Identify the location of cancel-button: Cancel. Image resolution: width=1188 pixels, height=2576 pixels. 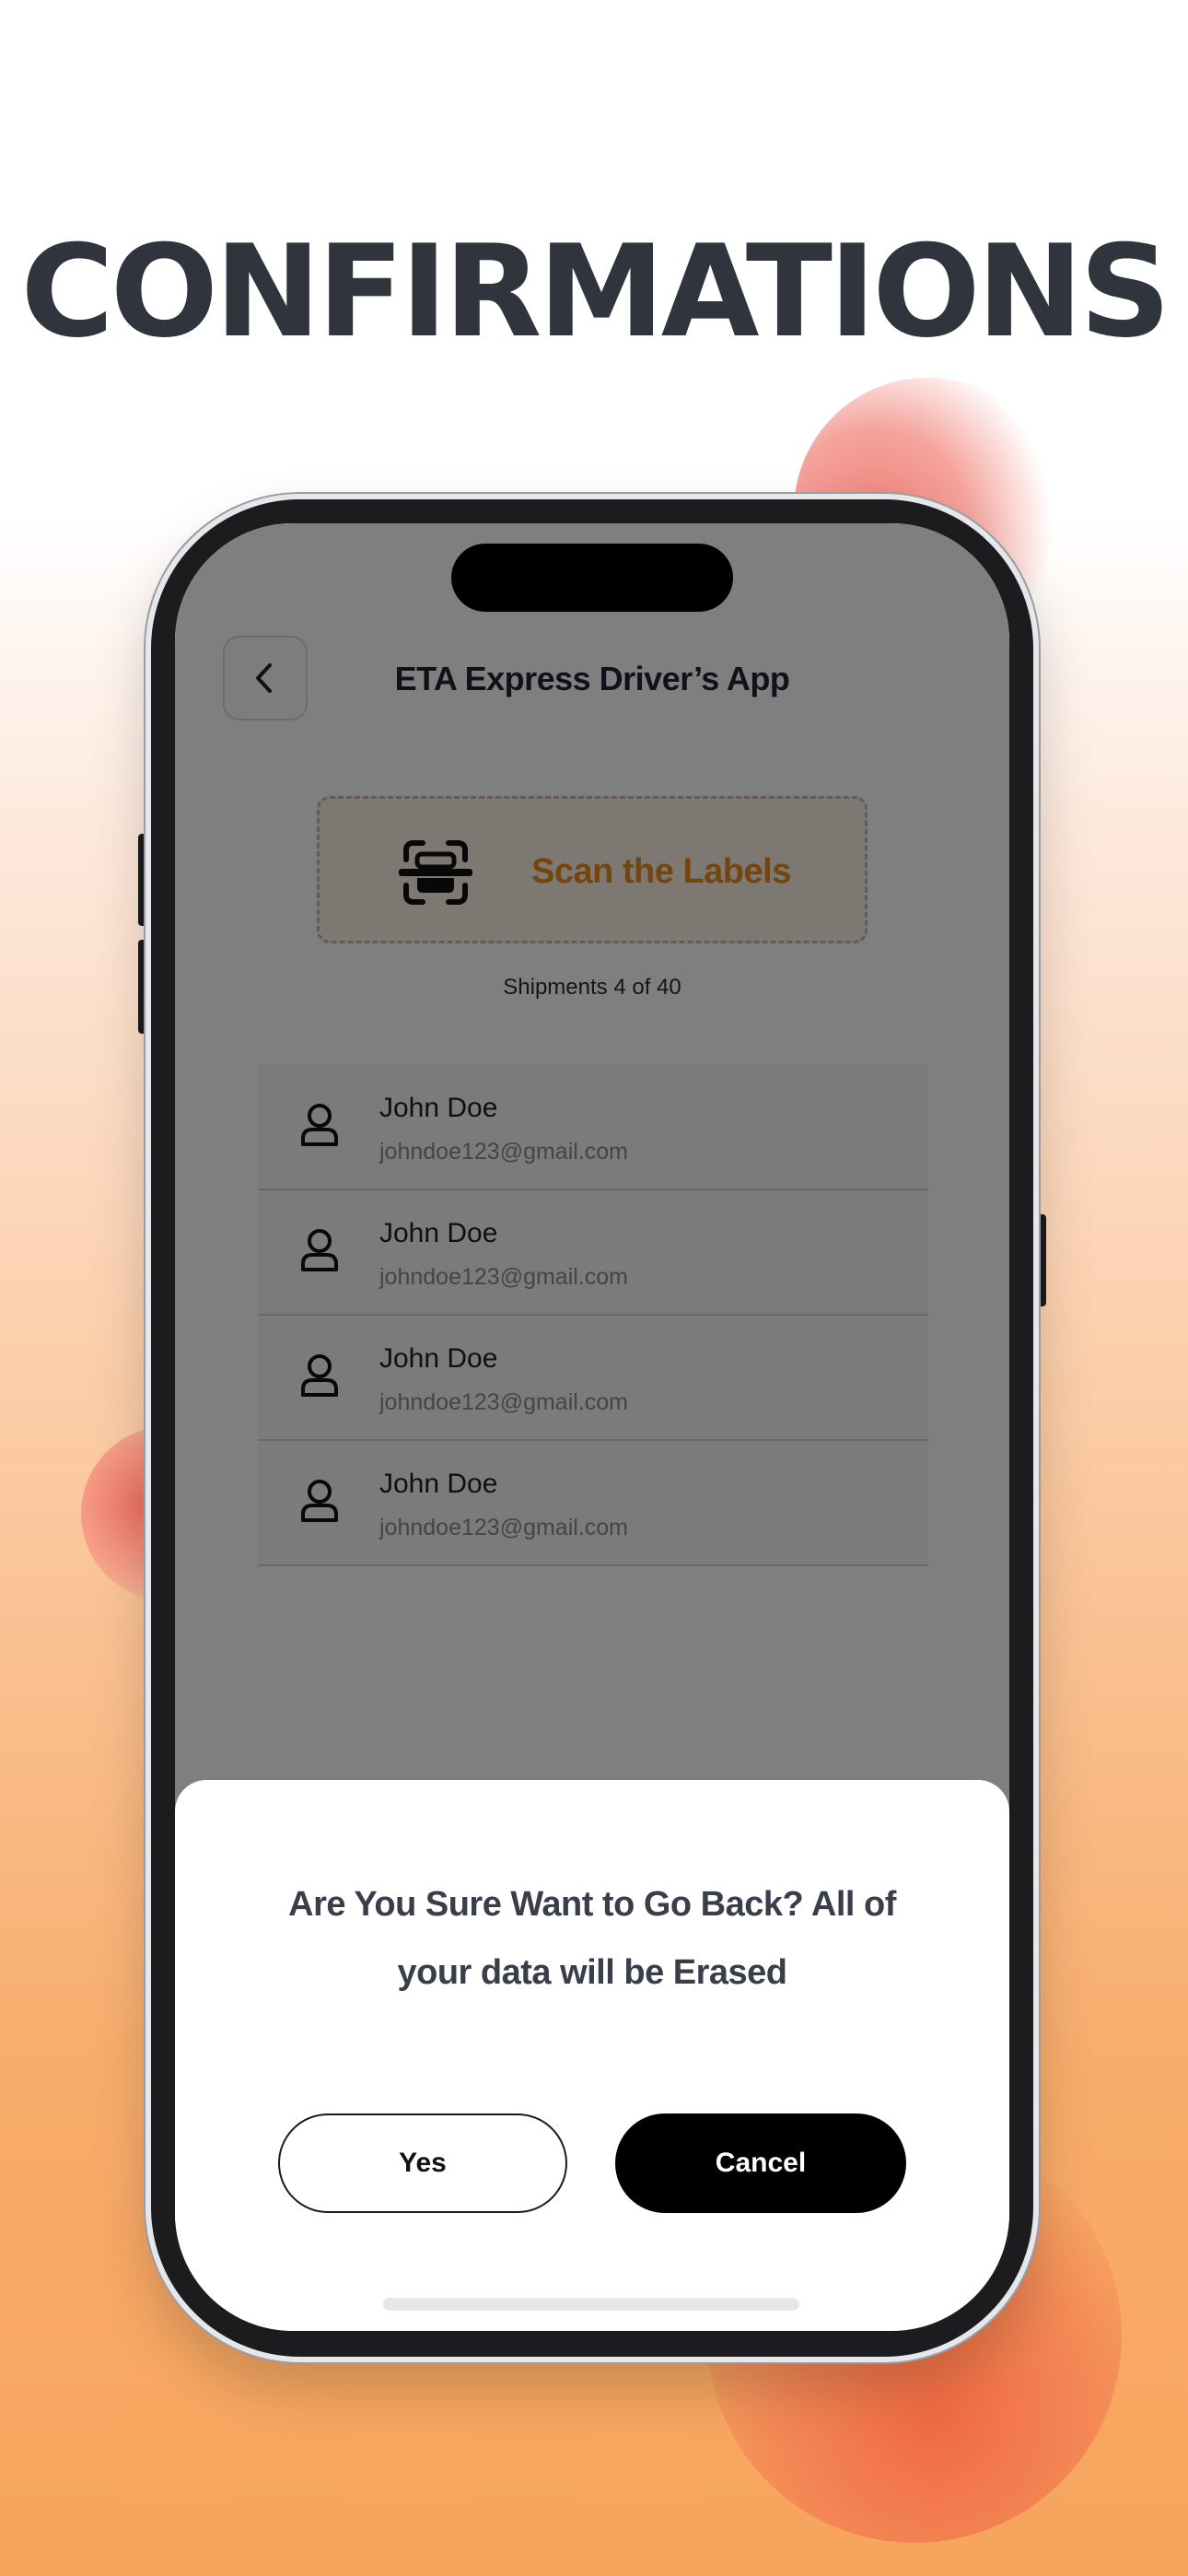
(760, 2163).